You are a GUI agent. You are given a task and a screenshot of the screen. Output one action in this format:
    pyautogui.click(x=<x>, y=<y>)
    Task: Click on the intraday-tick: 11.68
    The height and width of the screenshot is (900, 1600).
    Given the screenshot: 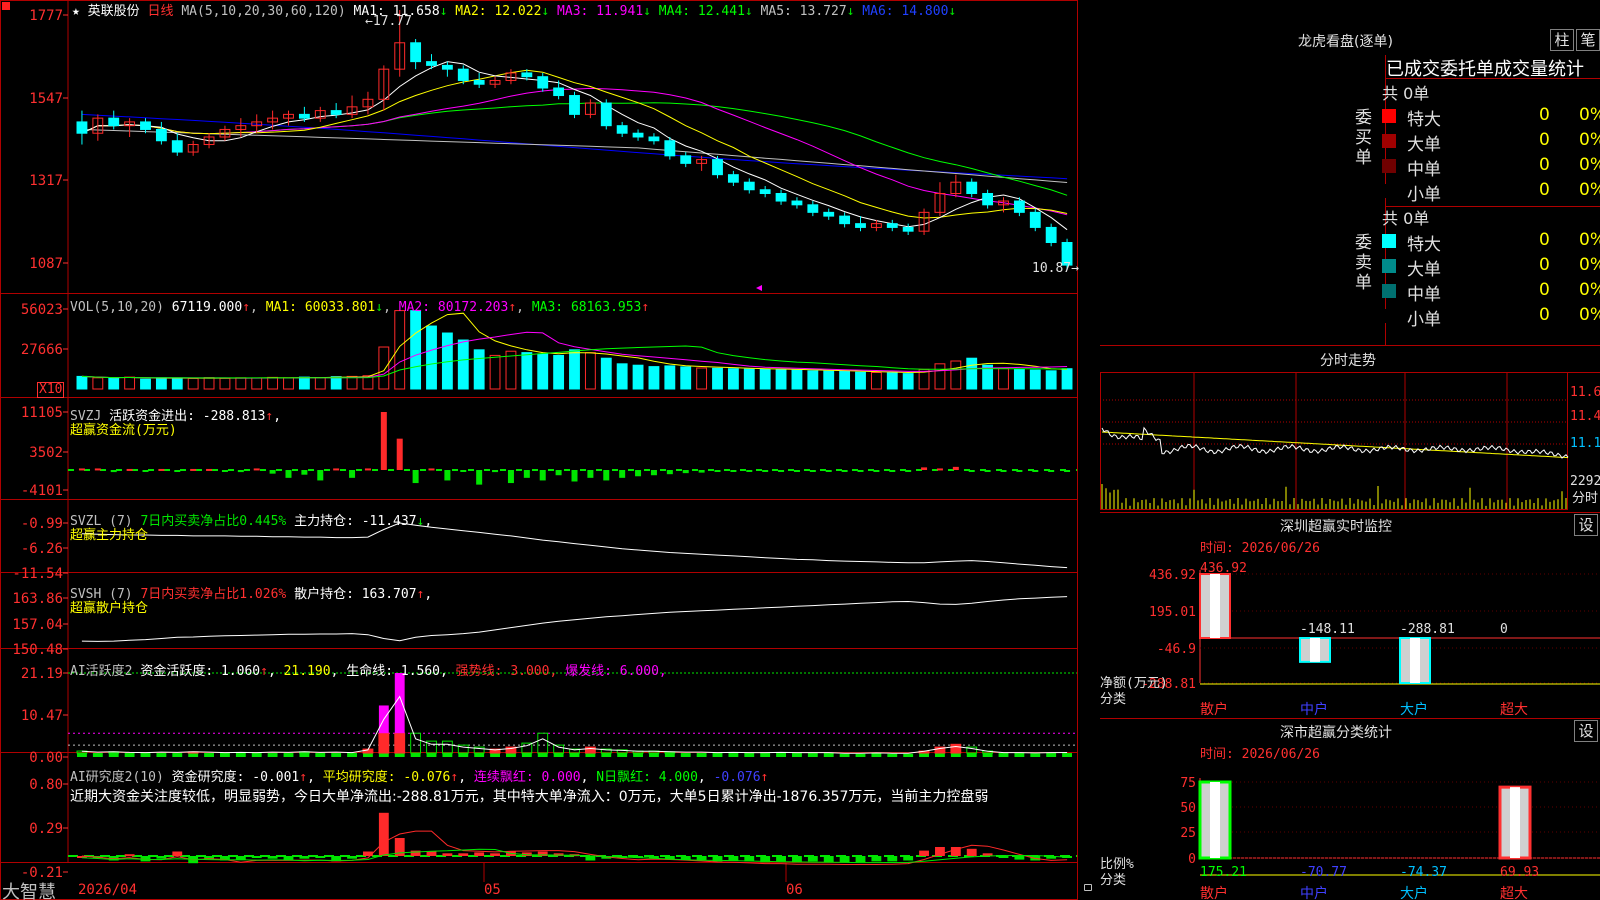 What is the action you would take?
    pyautogui.click(x=1585, y=392)
    